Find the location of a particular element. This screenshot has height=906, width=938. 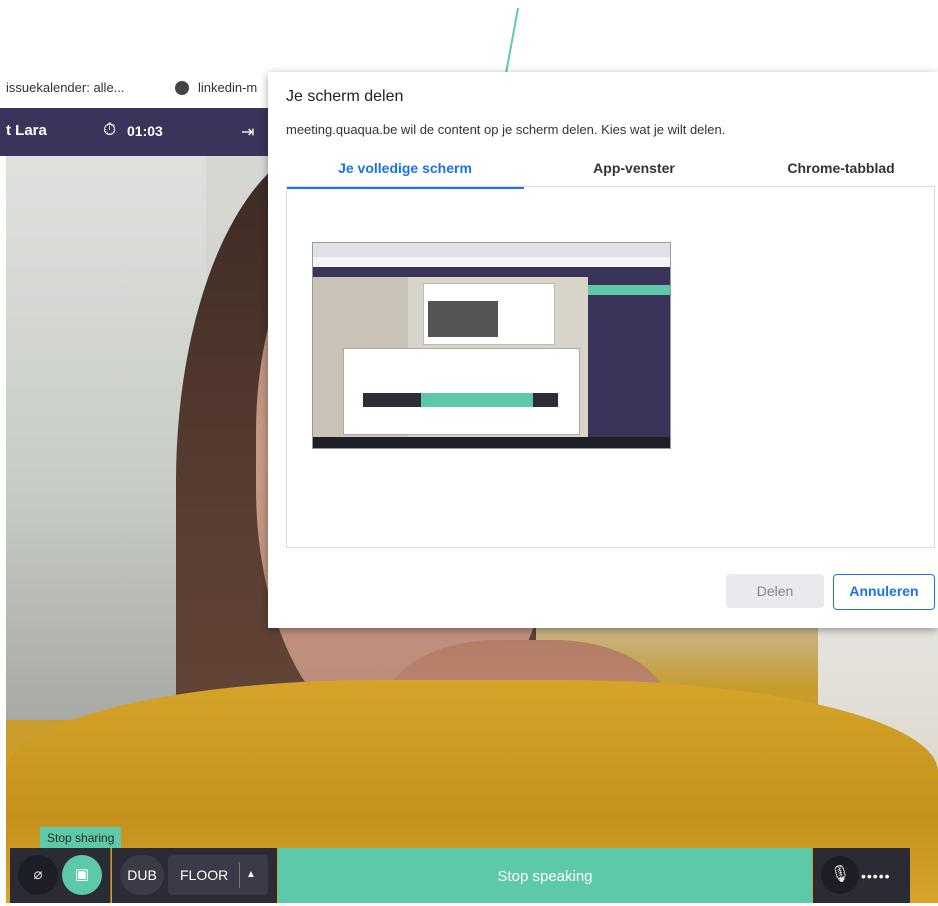

thumb-sidebar-highlight is located at coordinates (629, 290).